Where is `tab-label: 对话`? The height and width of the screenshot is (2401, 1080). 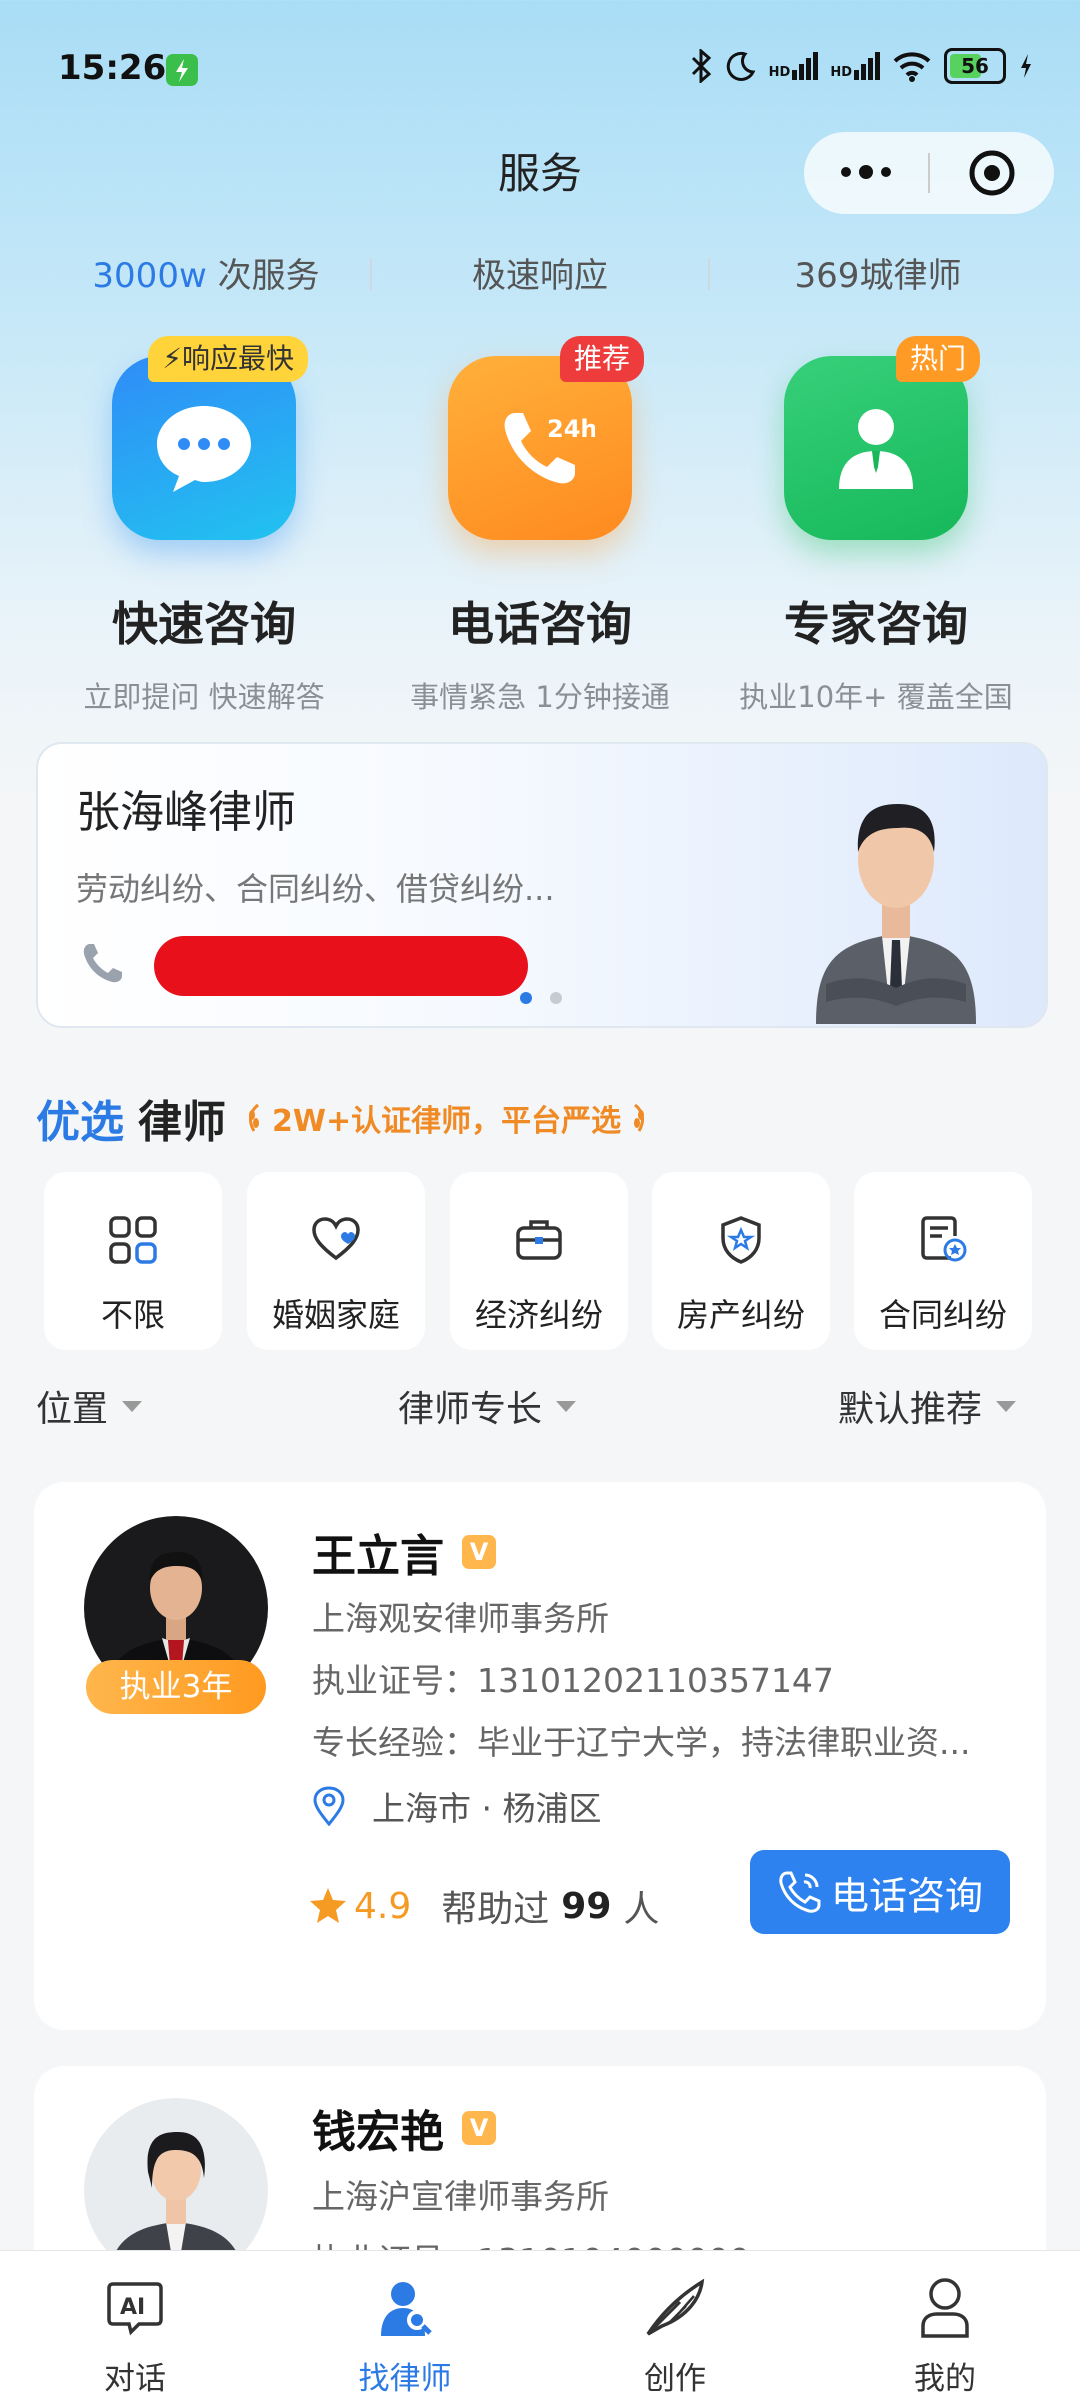 tab-label: 对话 is located at coordinates (135, 2379).